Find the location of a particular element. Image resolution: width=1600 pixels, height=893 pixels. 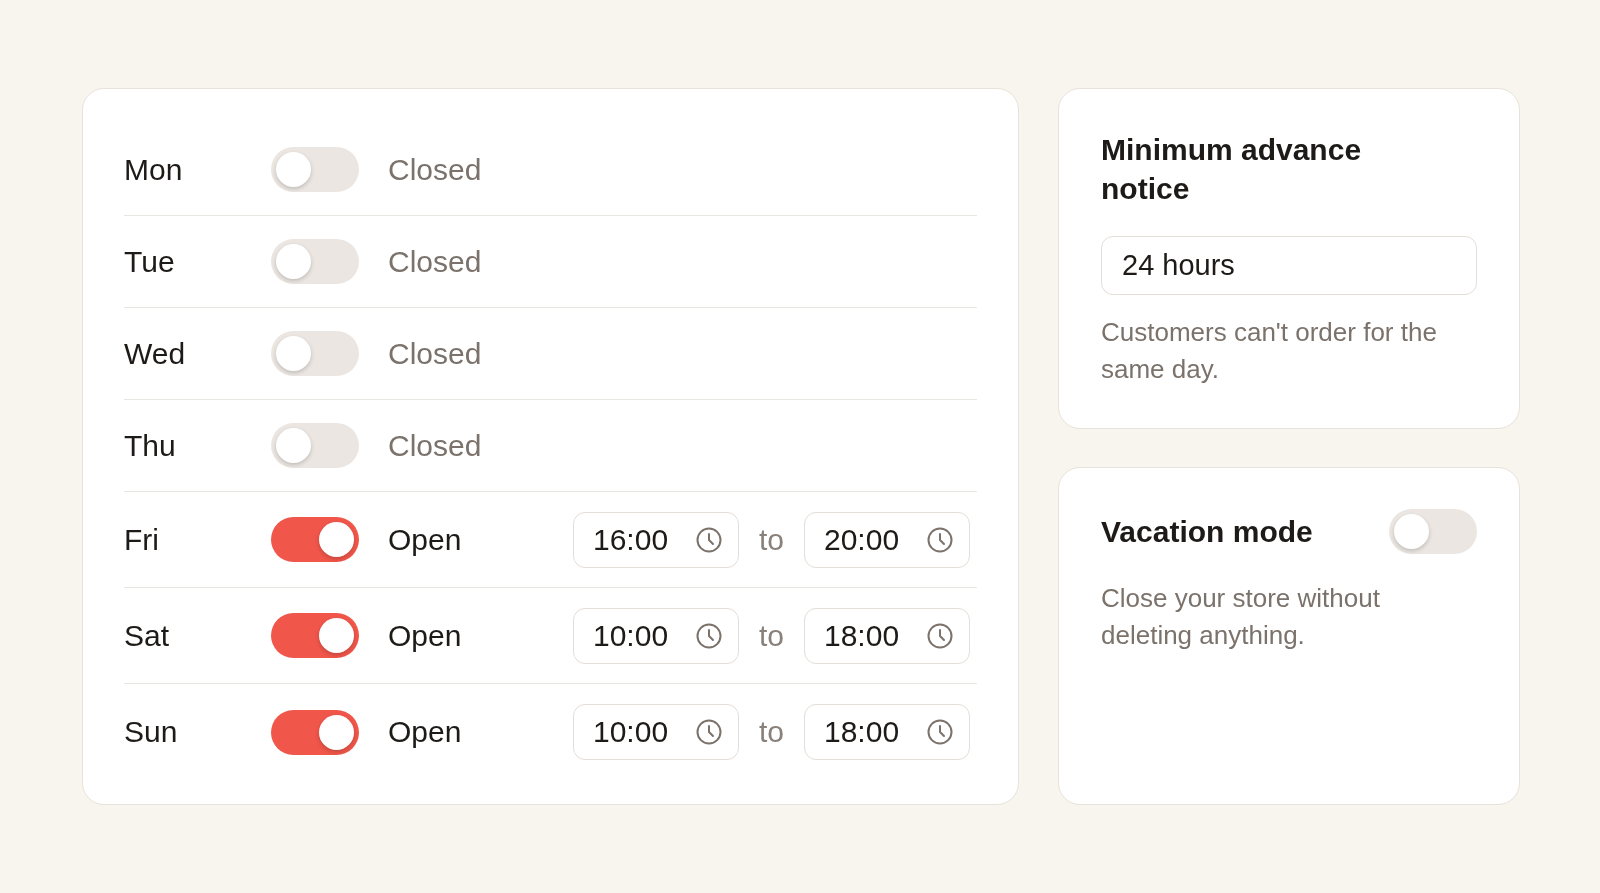

time-field: 20:00 is located at coordinates (887, 539).